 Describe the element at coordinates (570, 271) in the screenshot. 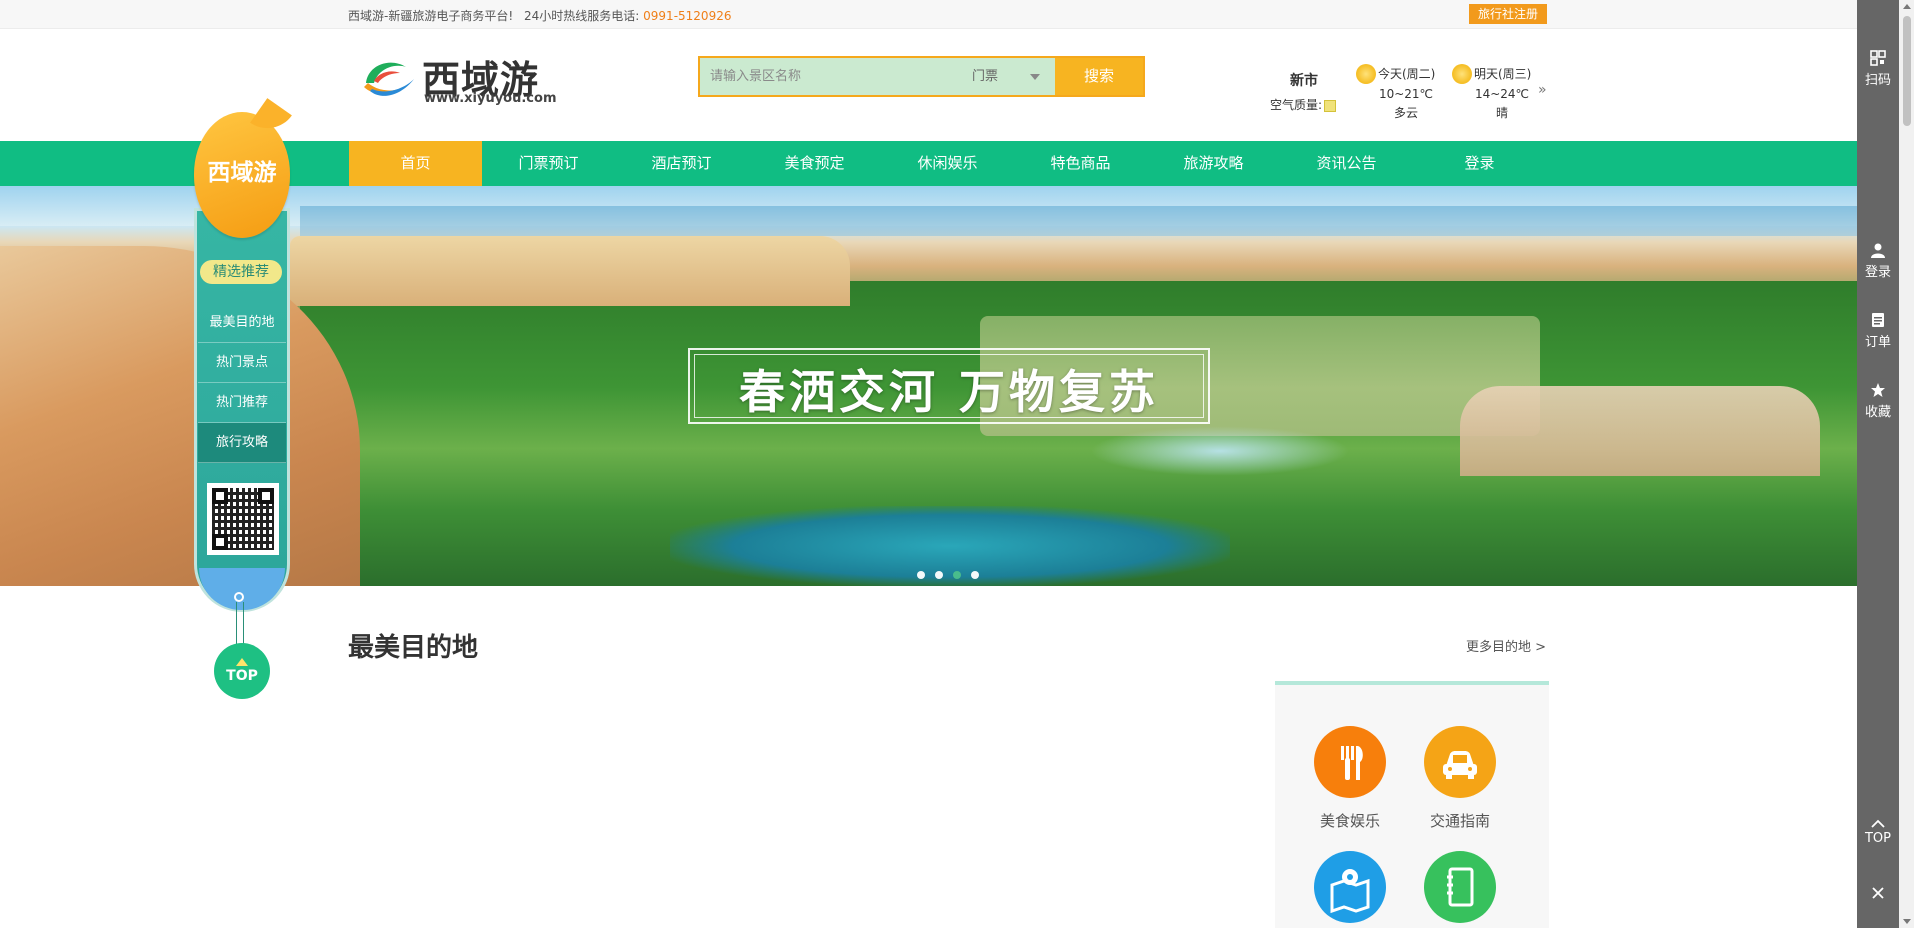

I see `banner-ruins` at that location.